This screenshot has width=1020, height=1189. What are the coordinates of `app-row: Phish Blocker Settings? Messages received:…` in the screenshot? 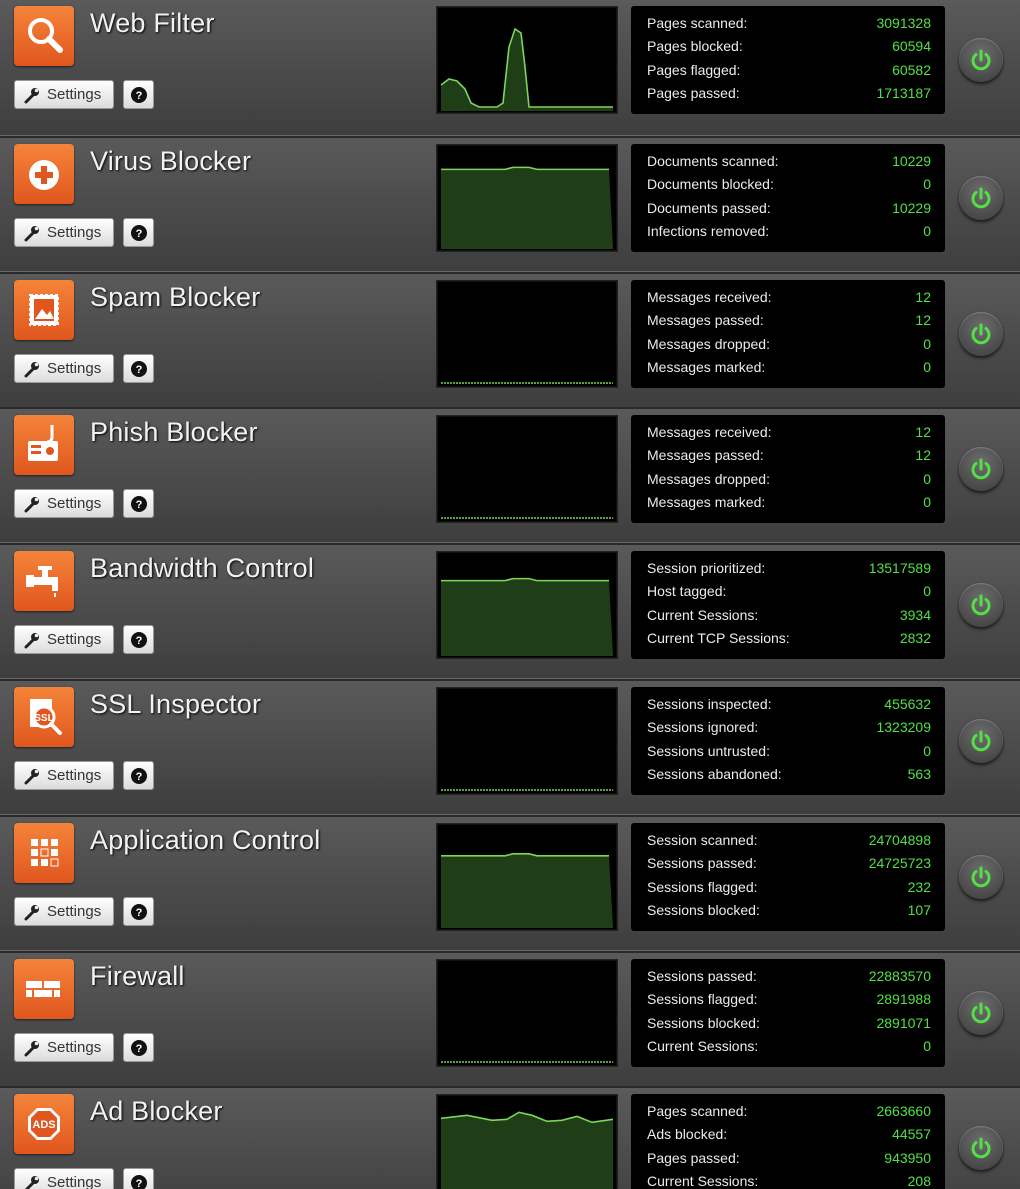 It's located at (510, 475).